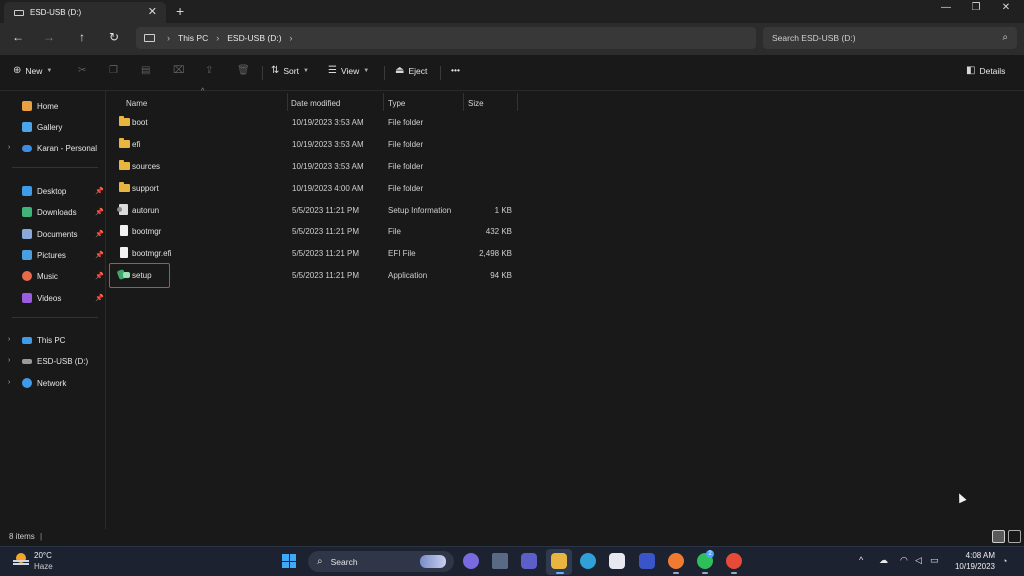  What do you see at coordinates (918, 560) in the screenshot?
I see `volume-icon: ◁` at bounding box center [918, 560].